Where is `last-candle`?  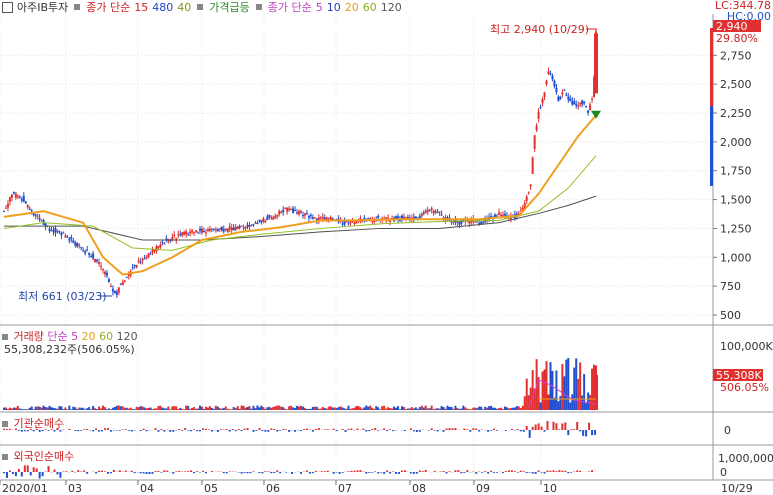 last-candle is located at coordinates (596, 63).